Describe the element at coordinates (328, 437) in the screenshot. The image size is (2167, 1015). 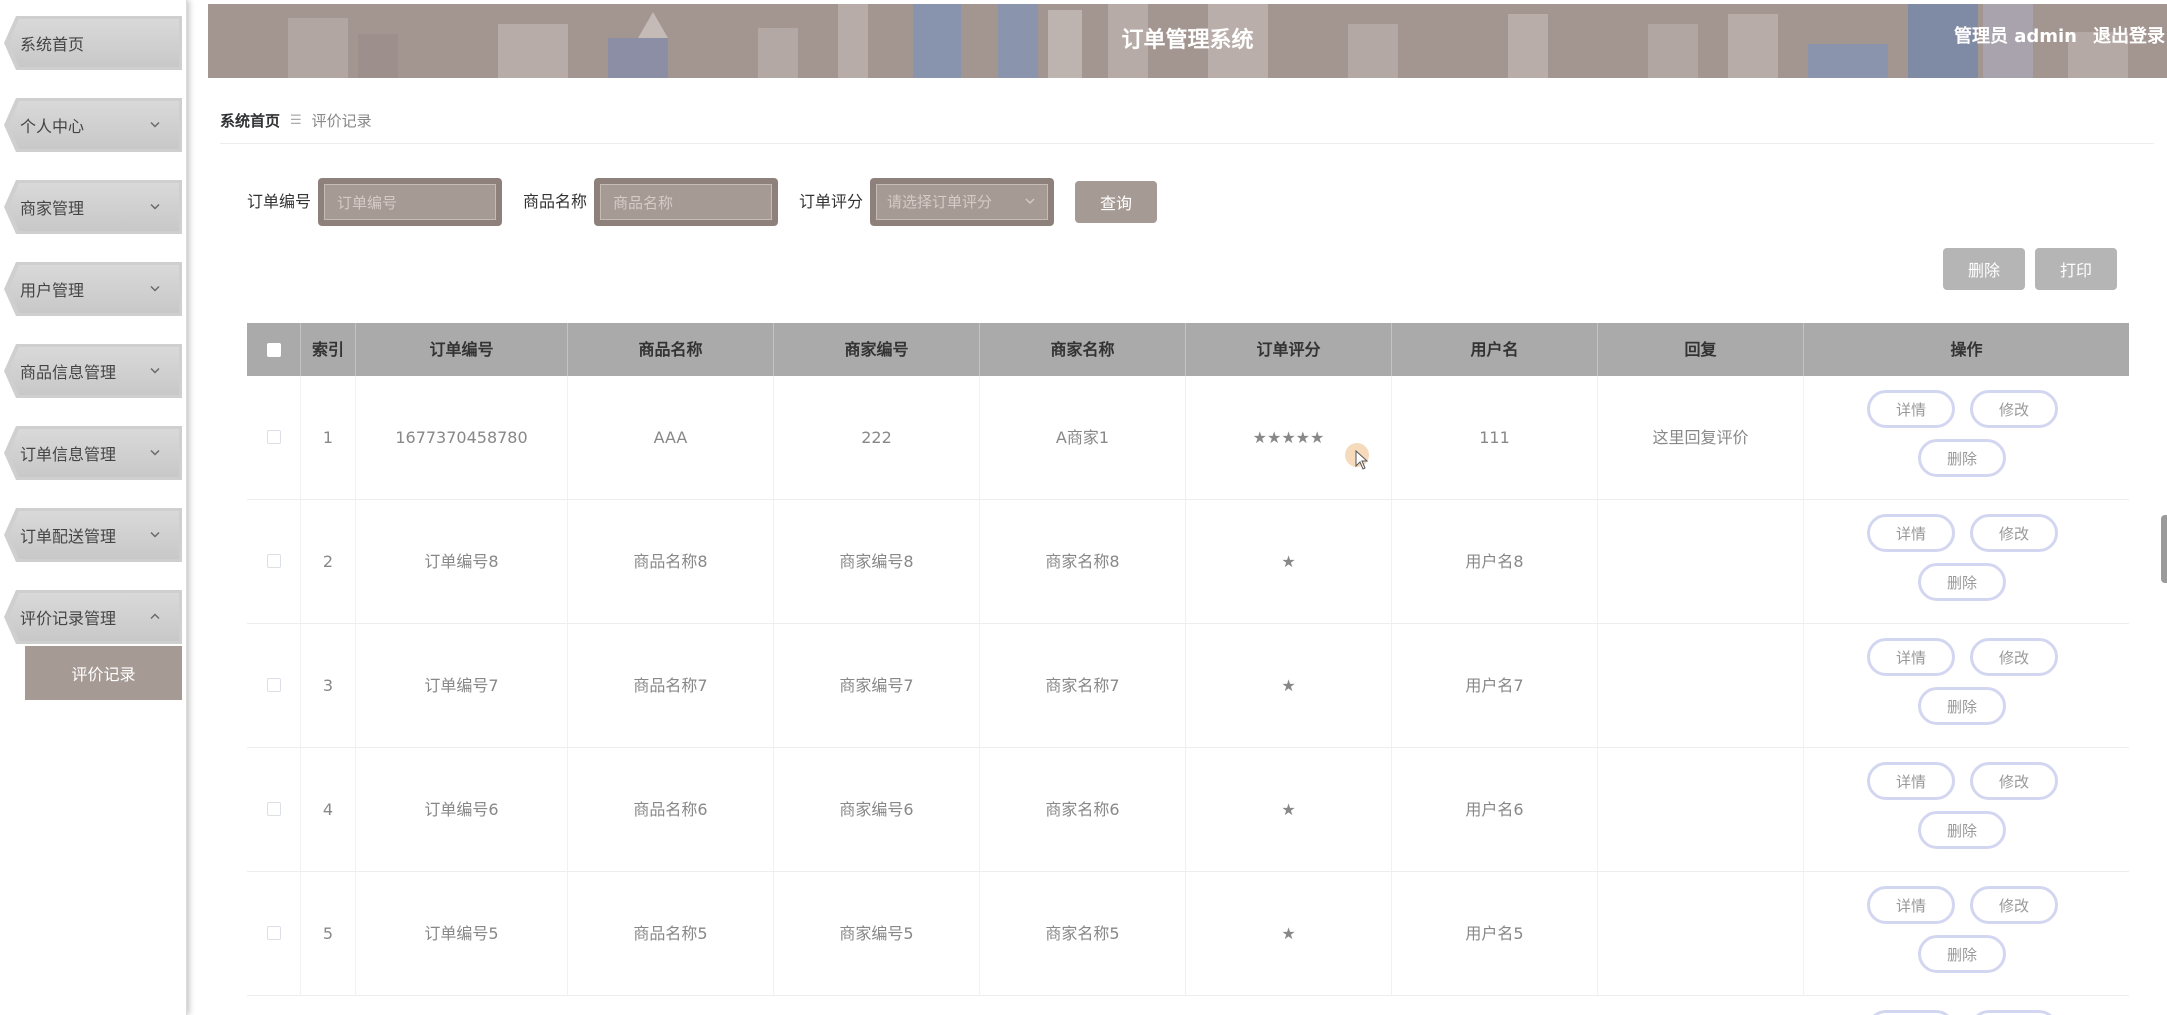
I see `cell-index: 1` at that location.